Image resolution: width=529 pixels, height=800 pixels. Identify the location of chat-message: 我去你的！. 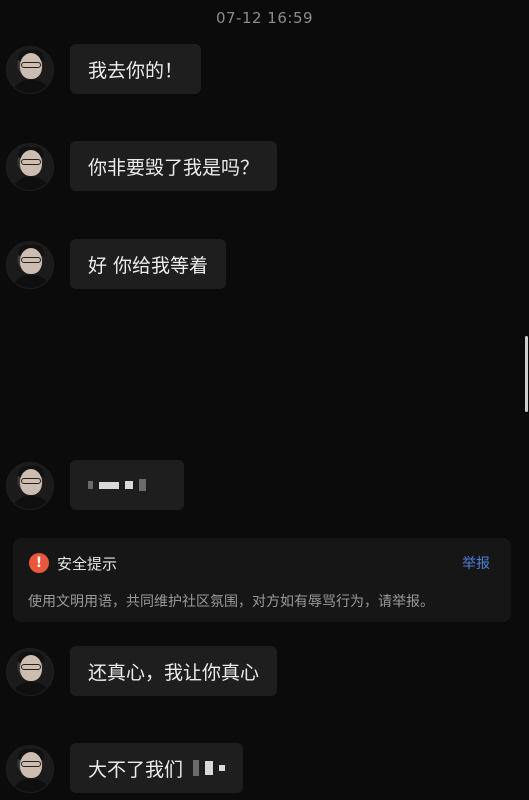
(104, 69).